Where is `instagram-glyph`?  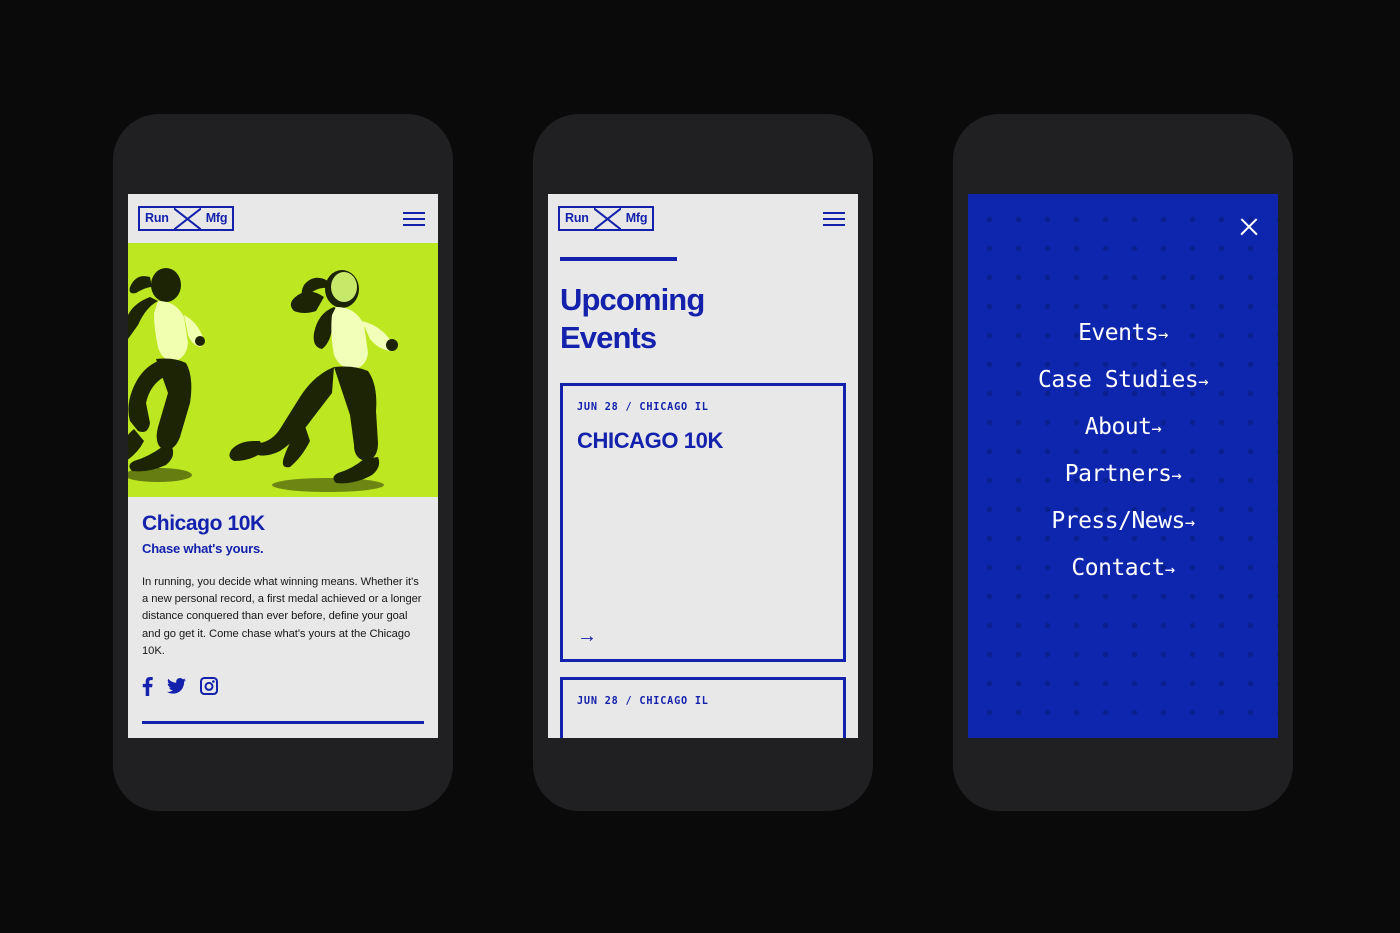 instagram-glyph is located at coordinates (209, 686).